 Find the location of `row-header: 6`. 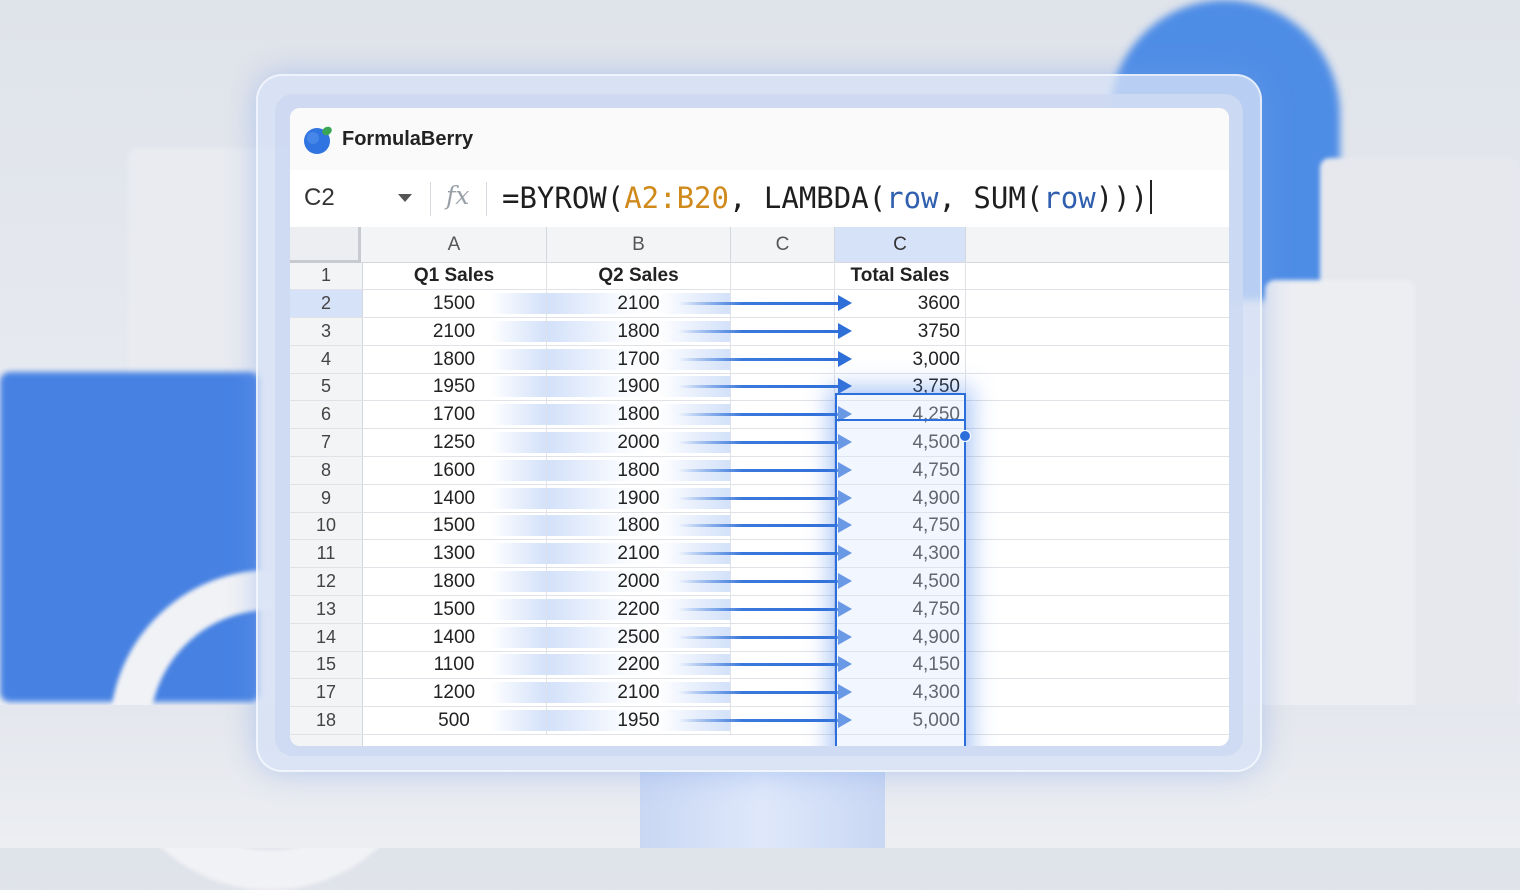

row-header: 6 is located at coordinates (326, 414).